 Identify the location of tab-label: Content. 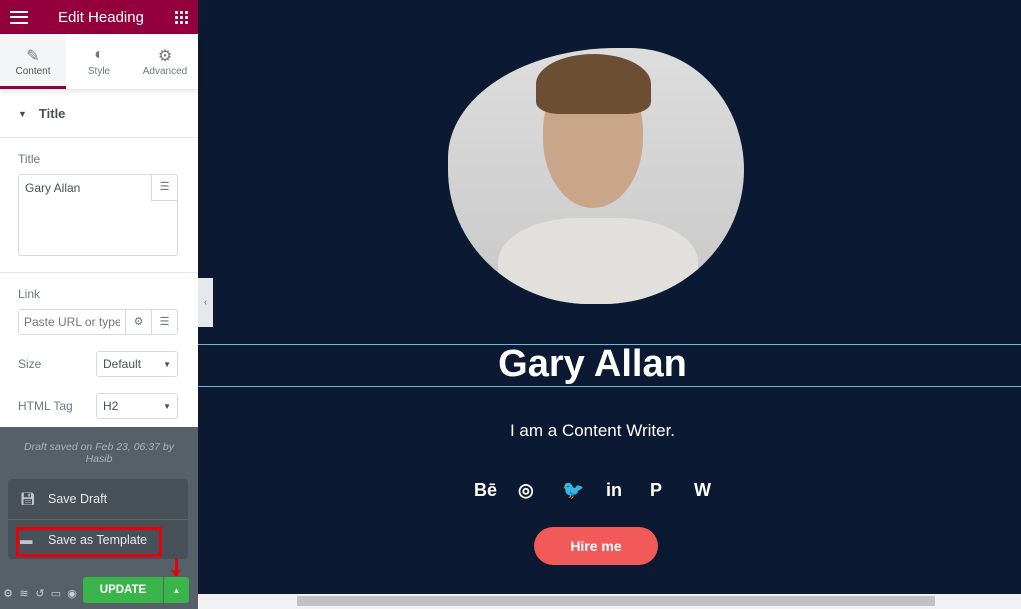
(33, 71).